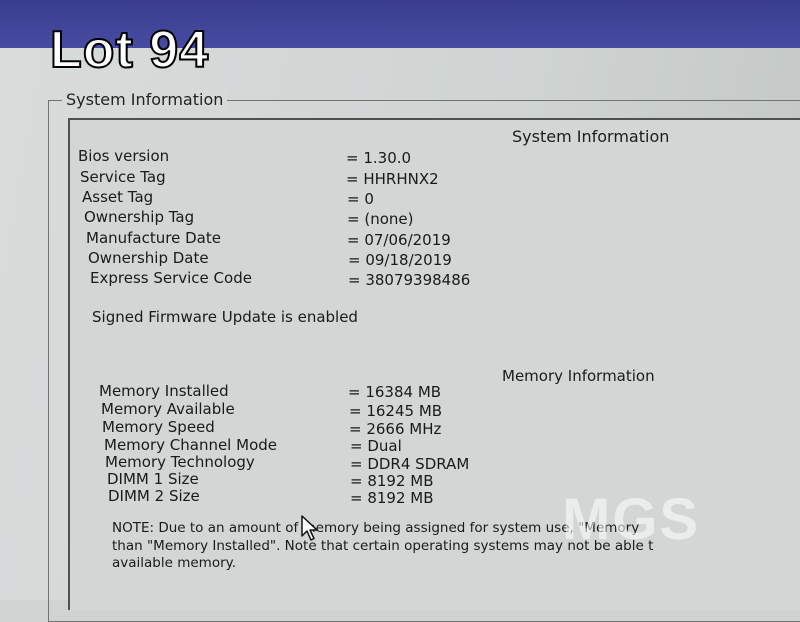 The height and width of the screenshot is (622, 800). I want to click on row-value-memory-technology: = DDR4 SDRAM, so click(410, 464).